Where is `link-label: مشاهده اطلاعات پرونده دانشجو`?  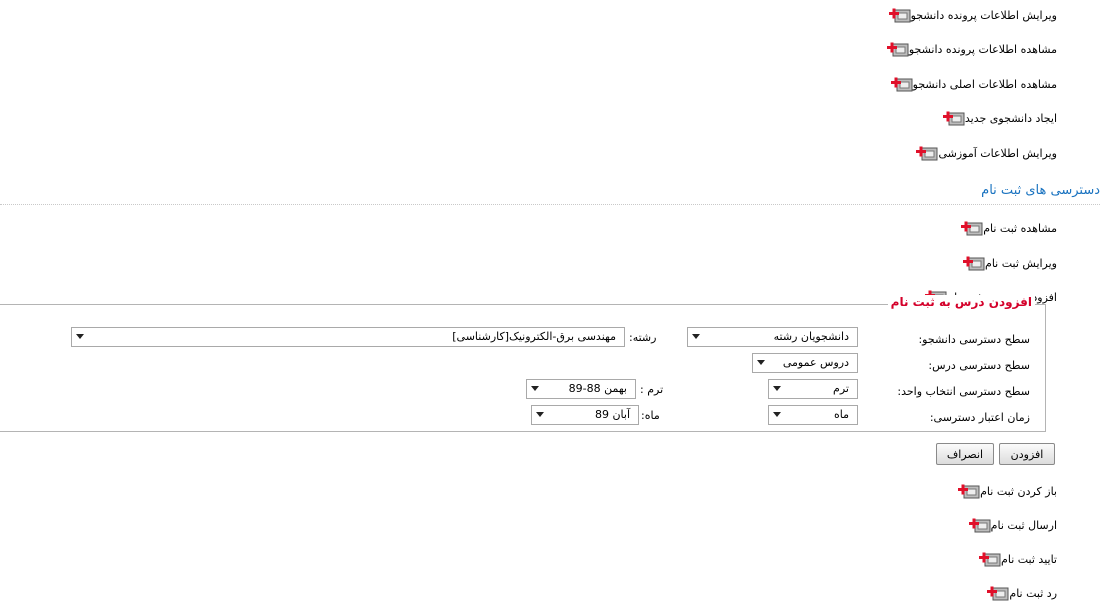
link-label: مشاهده اطلاعات پرونده دانشجو is located at coordinates (983, 49).